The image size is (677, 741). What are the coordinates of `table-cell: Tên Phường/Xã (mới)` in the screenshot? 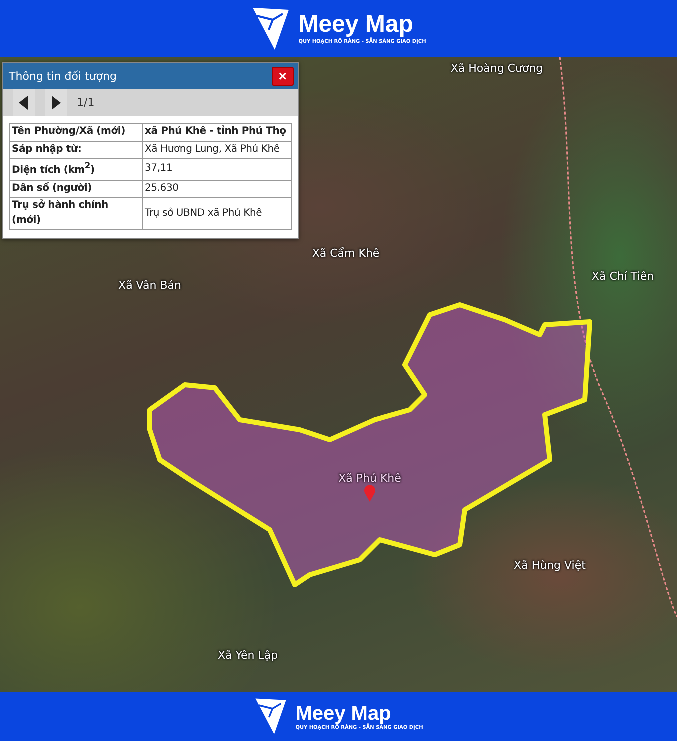 It's located at (76, 132).